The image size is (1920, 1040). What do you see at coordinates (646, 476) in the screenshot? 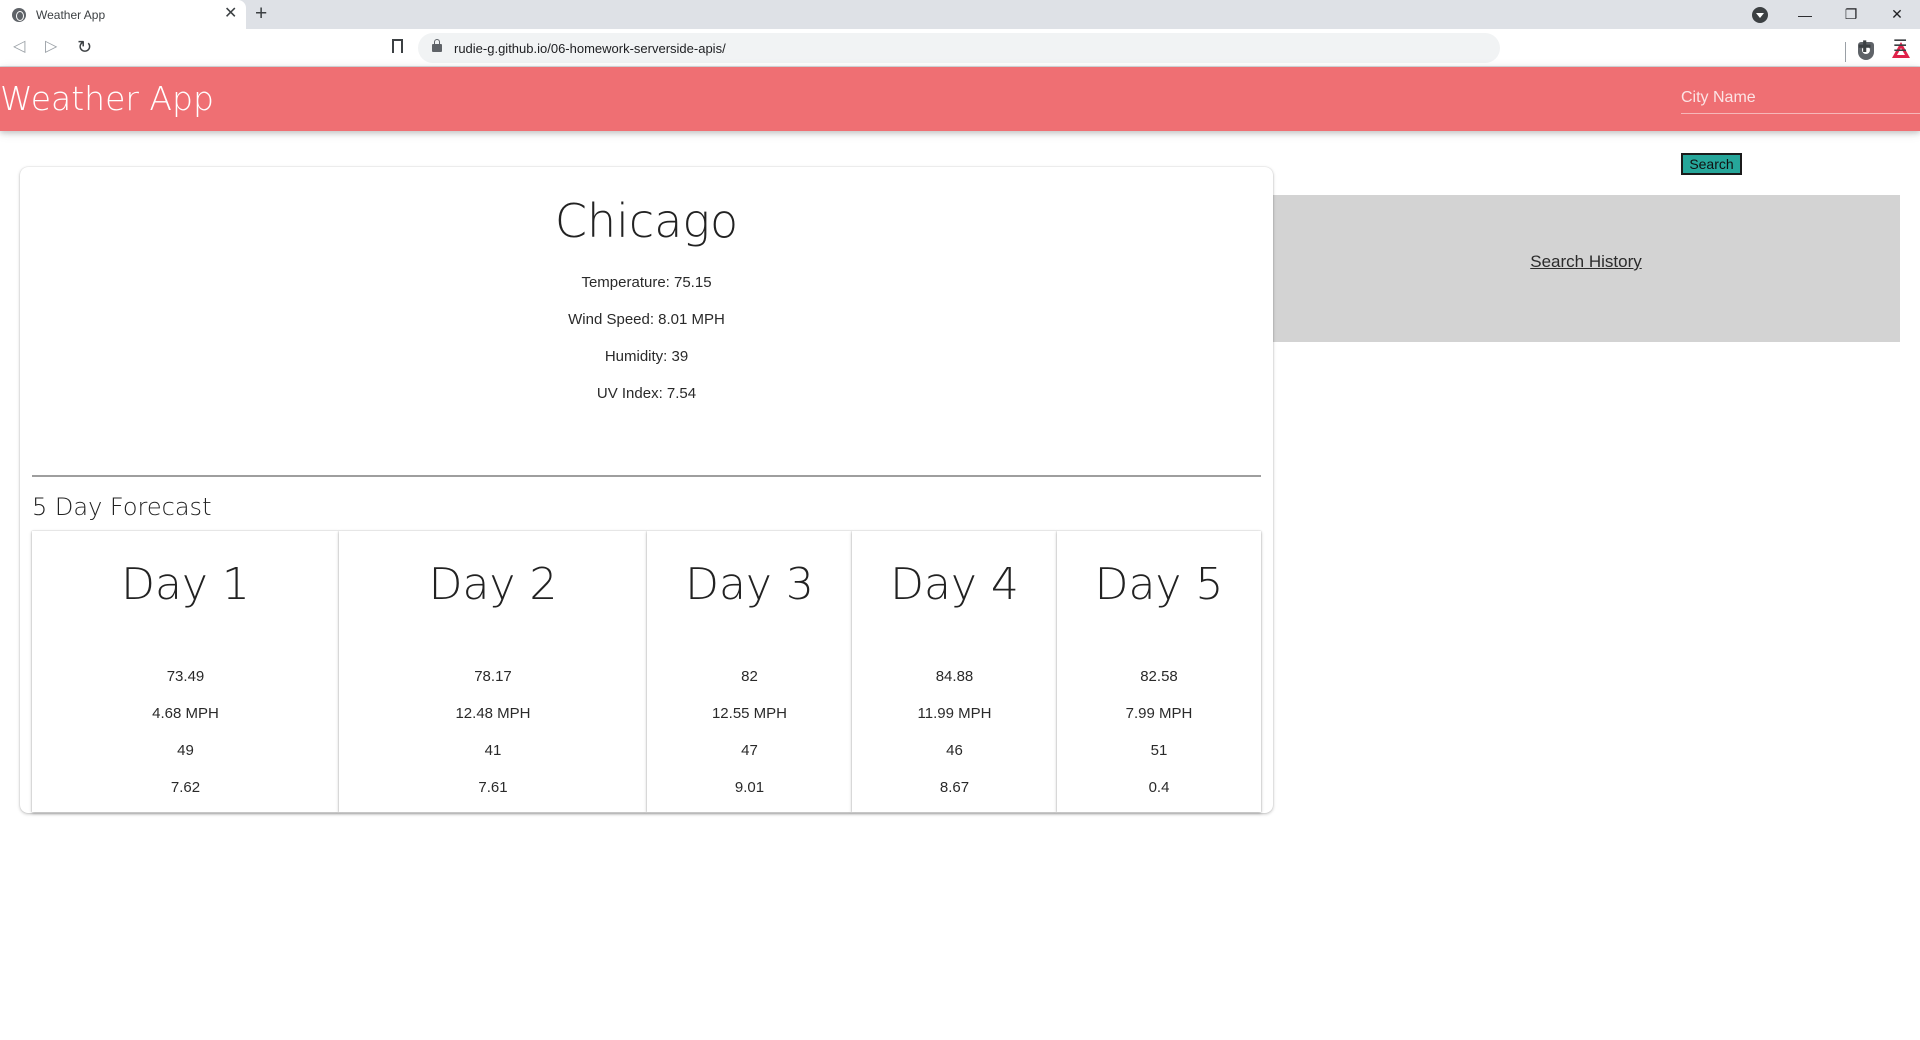
I see `divider` at bounding box center [646, 476].